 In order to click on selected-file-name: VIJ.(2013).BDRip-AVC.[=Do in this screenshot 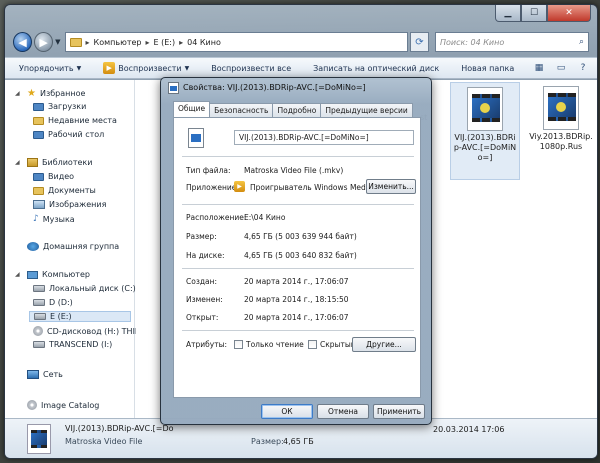, I will do `click(119, 428)`.